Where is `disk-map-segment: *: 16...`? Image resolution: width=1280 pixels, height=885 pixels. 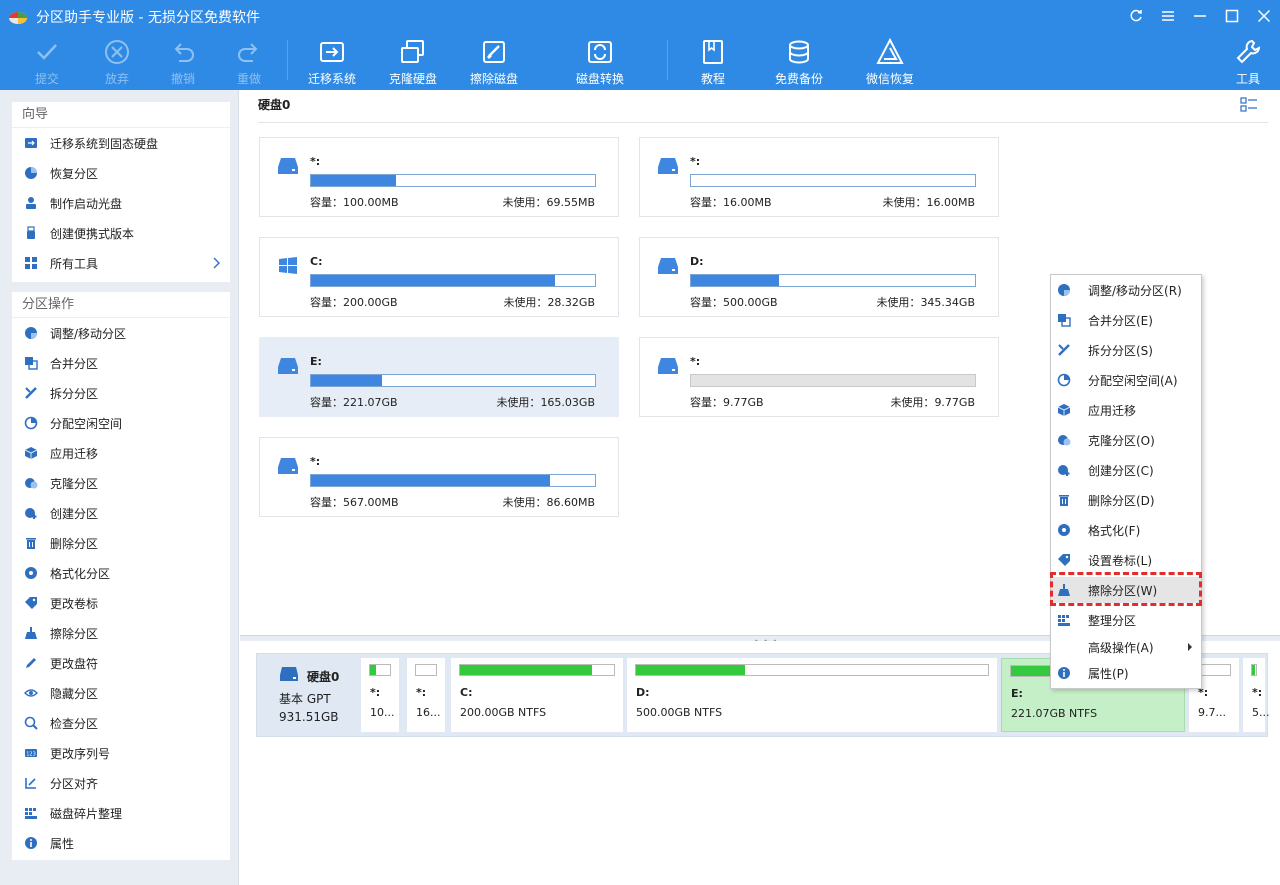 disk-map-segment: *: 16... is located at coordinates (426, 695).